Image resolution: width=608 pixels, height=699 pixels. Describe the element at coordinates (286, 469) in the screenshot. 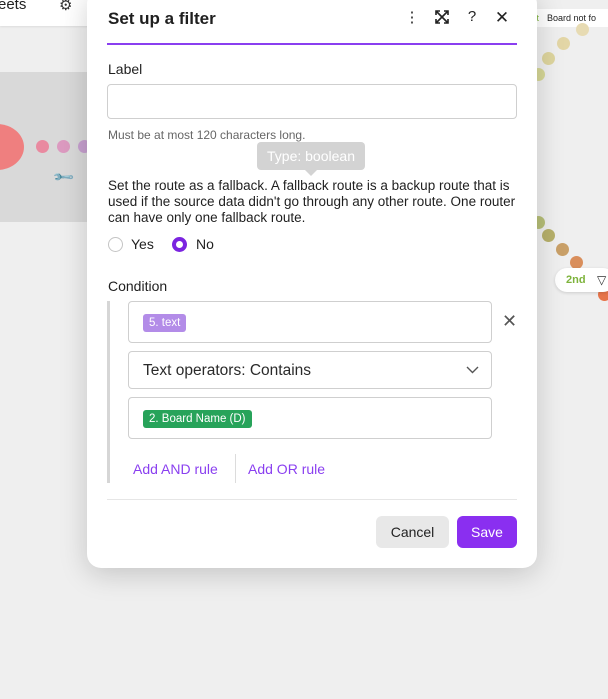

I see `add-or-rule-link: Add OR rule` at that location.